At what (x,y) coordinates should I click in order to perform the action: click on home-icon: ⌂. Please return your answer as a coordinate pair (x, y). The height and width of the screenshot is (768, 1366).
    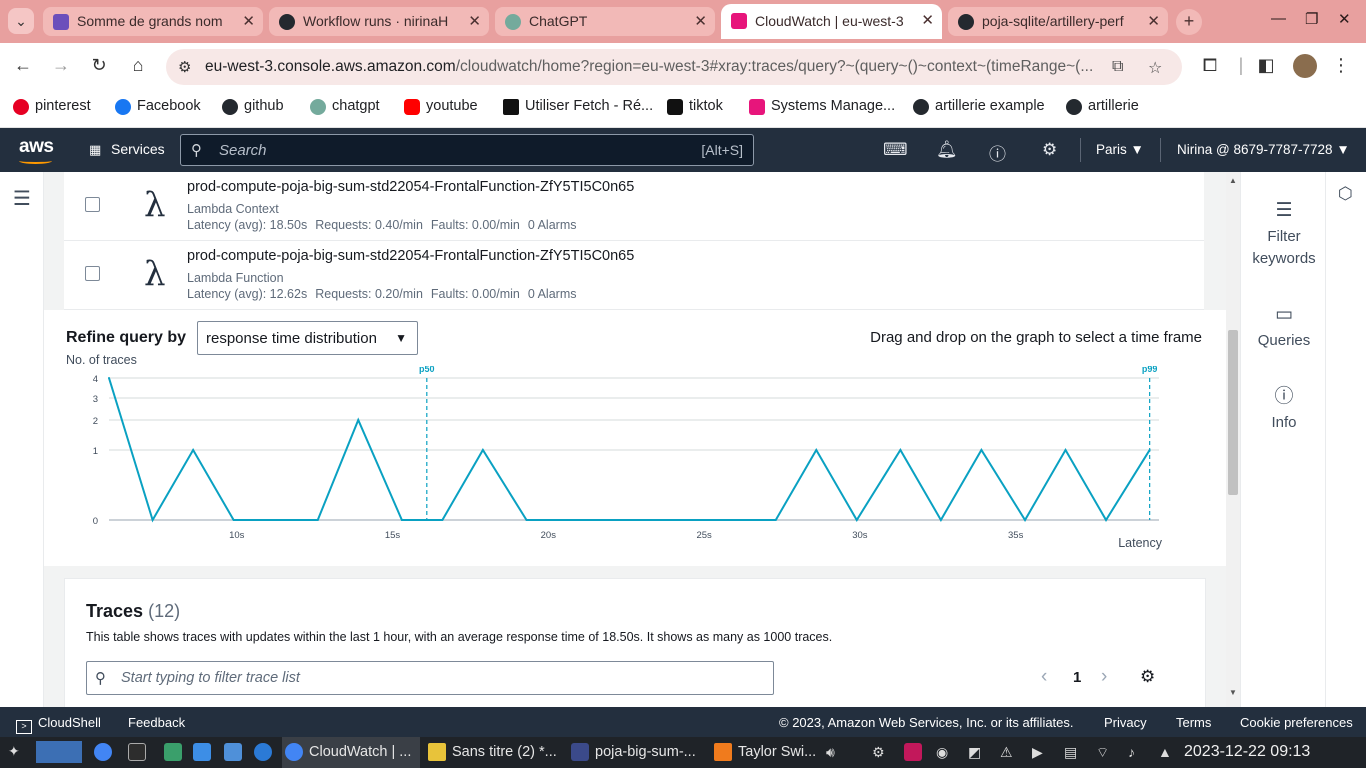
    Looking at the image, I should click on (138, 65).